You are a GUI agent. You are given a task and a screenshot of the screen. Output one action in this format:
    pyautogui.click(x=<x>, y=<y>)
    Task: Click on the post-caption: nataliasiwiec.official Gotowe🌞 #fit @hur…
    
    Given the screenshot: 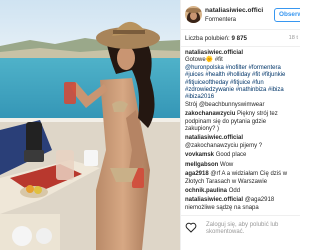 What is the action you would take?
    pyautogui.click(x=240, y=79)
    